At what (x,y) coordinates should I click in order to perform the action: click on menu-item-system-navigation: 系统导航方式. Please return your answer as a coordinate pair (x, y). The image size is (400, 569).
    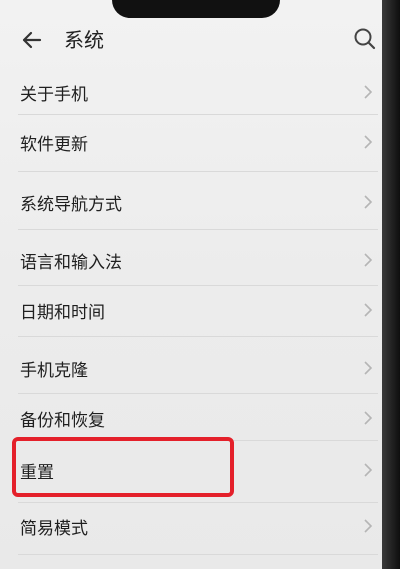
    Looking at the image, I should click on (191, 202).